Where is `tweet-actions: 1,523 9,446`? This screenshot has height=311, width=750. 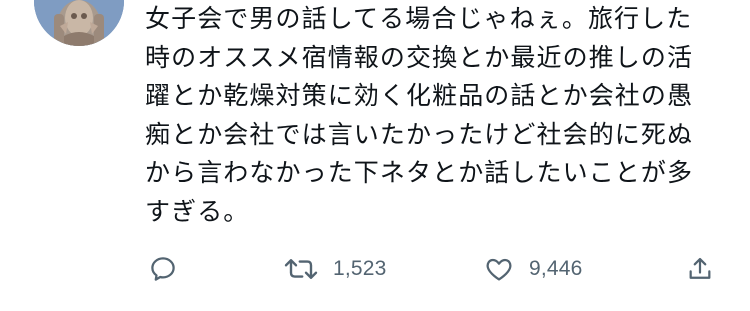 tweet-actions: 1,523 9,446 is located at coordinates (375, 269).